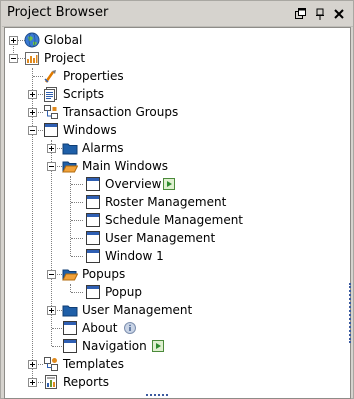  Describe the element at coordinates (339, 14) in the screenshot. I see `close-icon` at that location.